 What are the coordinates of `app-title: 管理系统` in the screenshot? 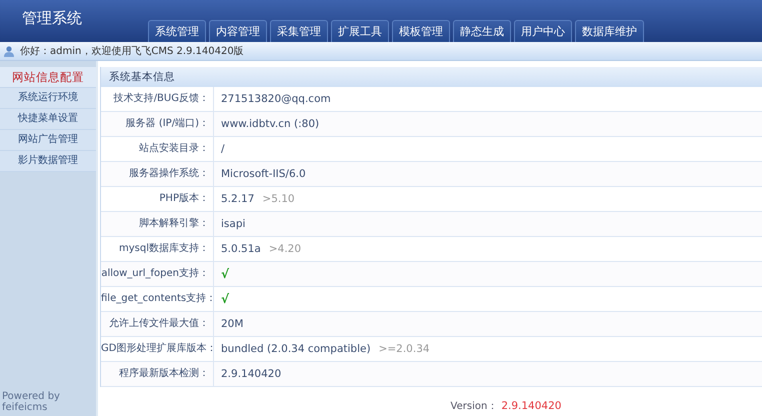 It's located at (52, 18).